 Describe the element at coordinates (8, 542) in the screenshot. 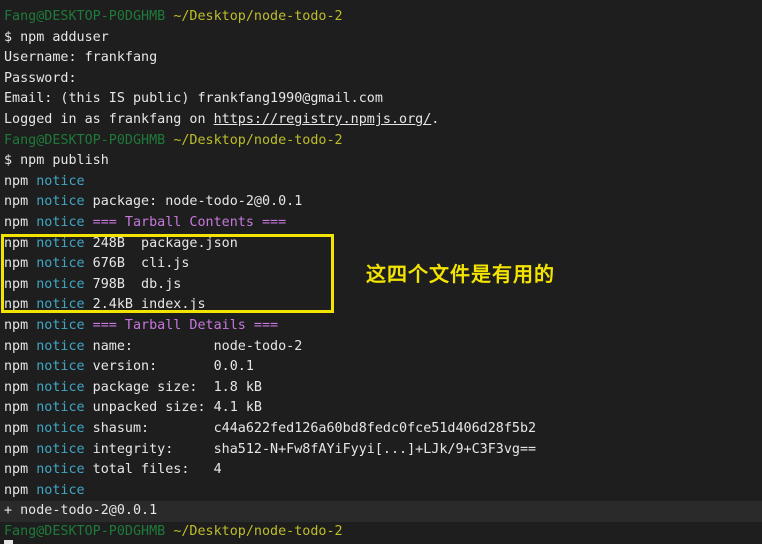

I see `terminal-cursor` at that location.